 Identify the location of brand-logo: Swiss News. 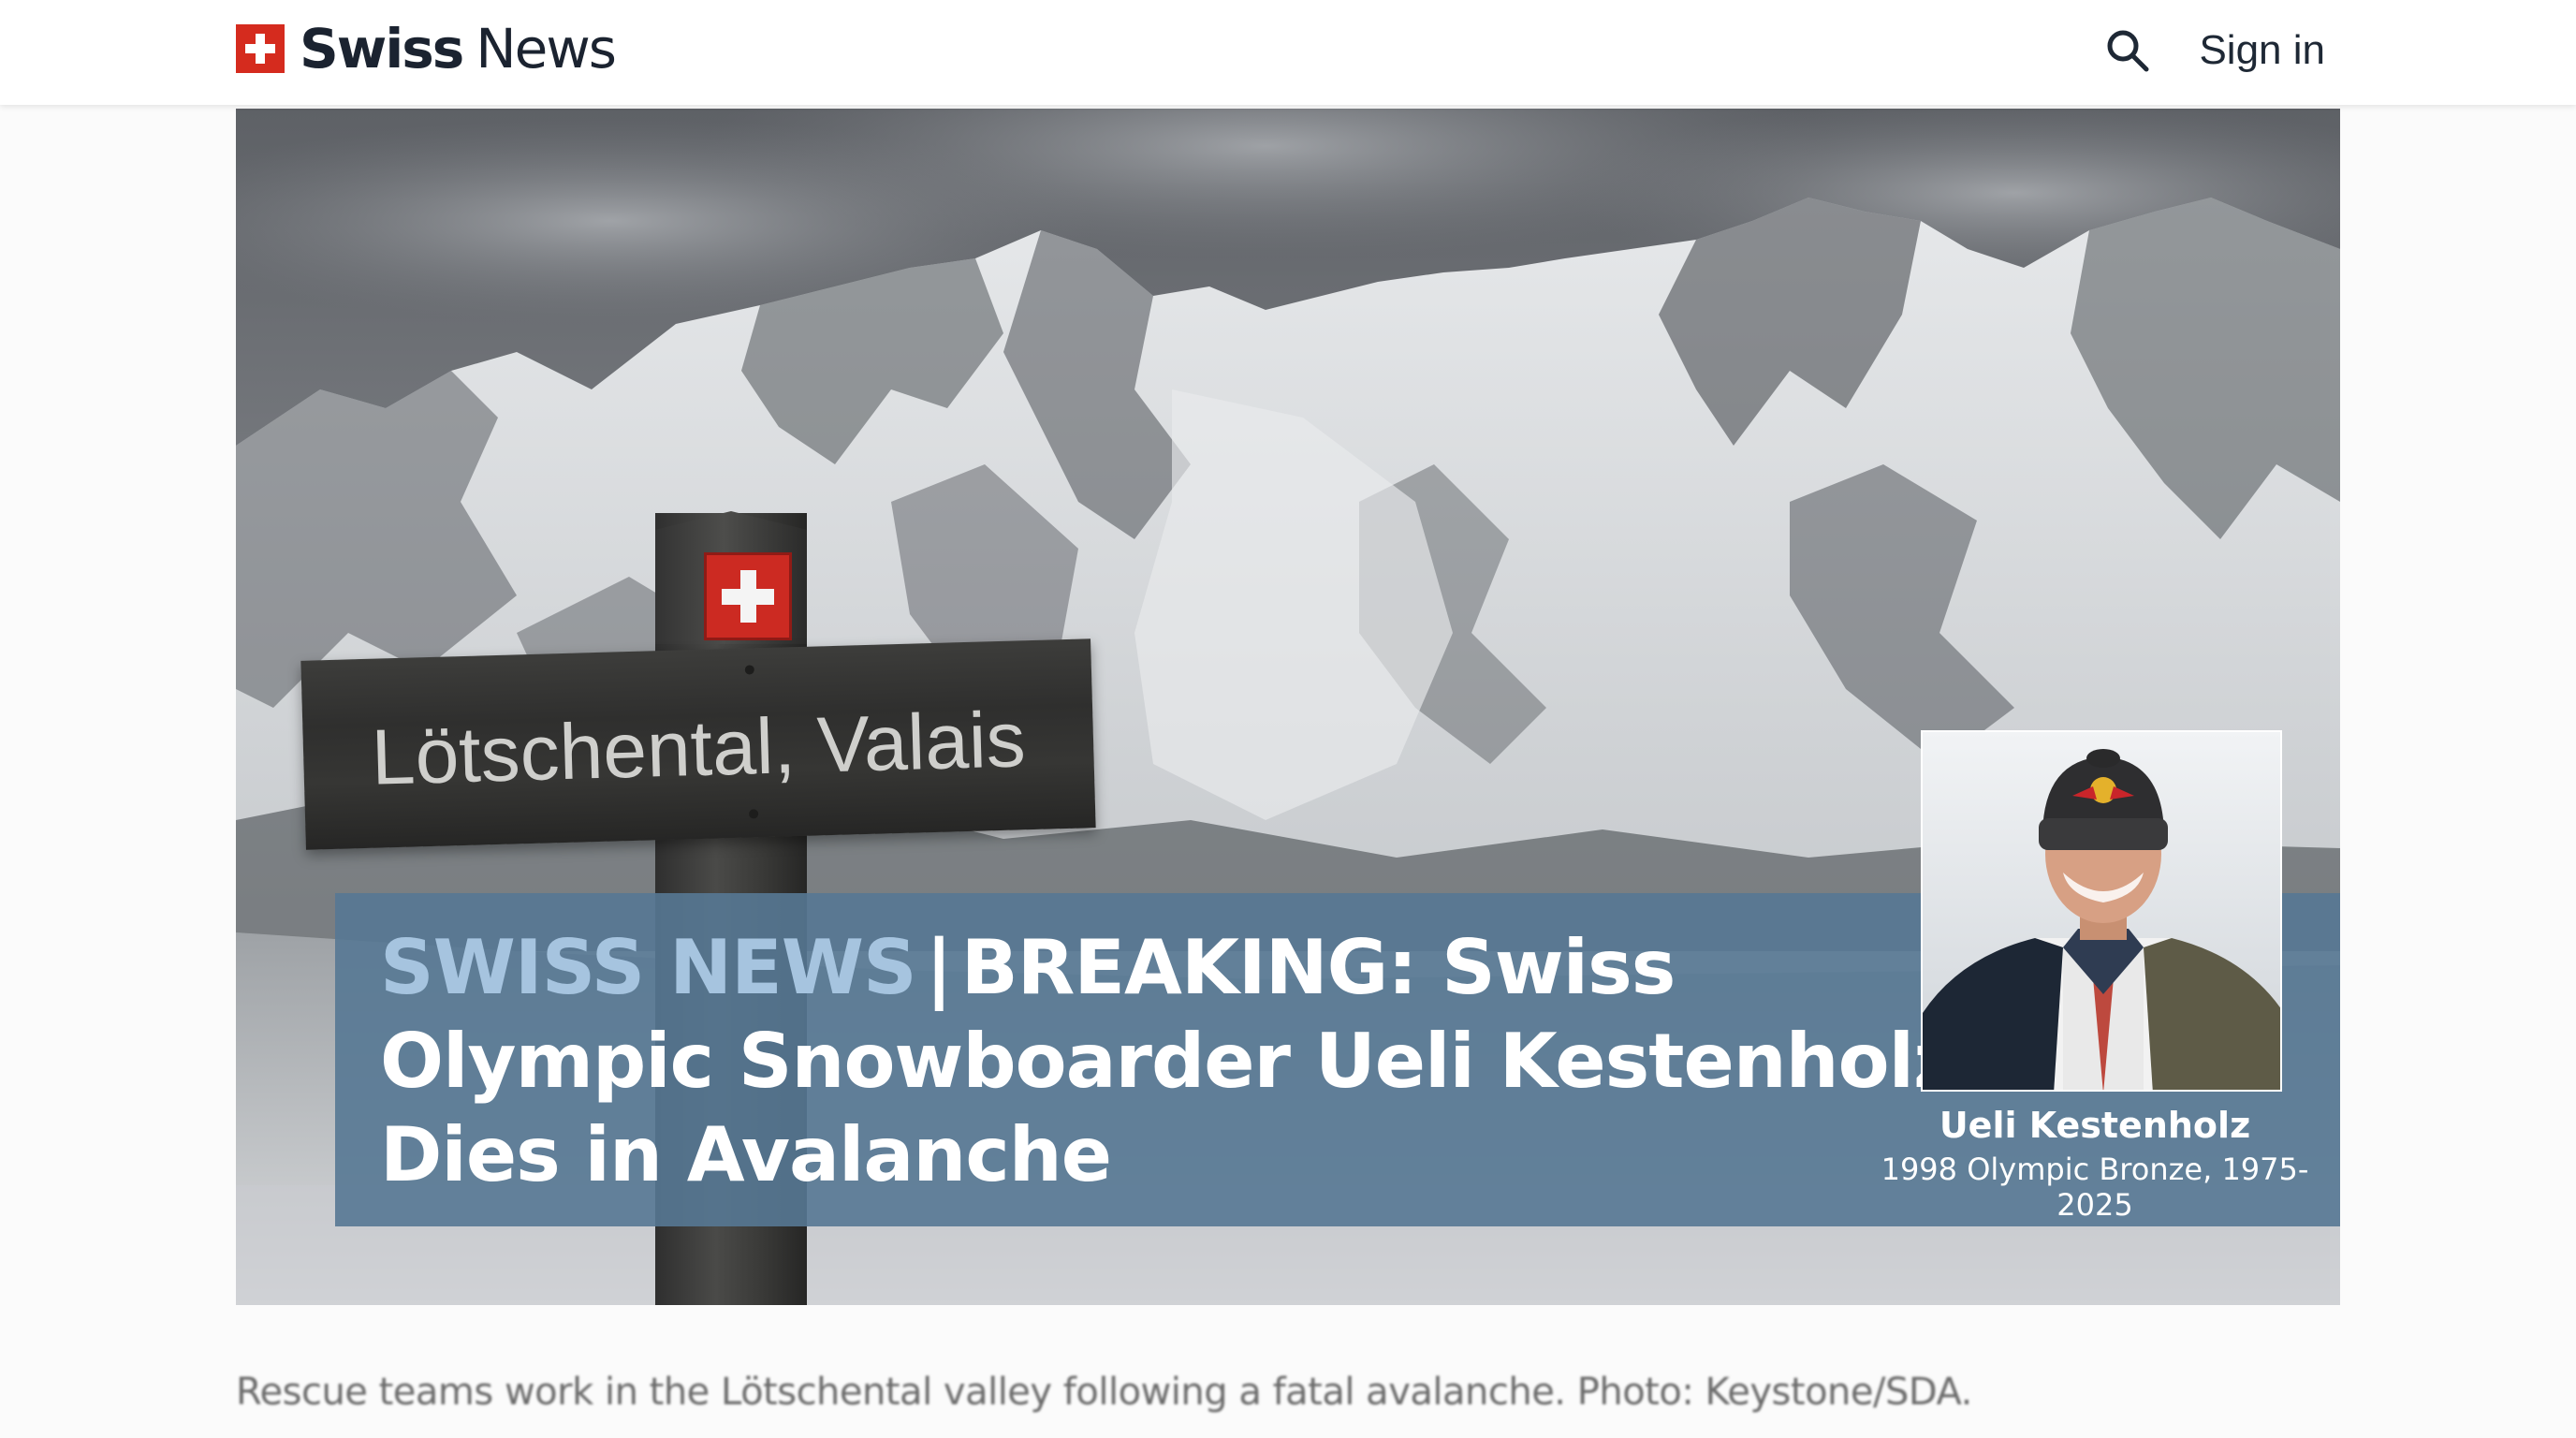
(426, 49).